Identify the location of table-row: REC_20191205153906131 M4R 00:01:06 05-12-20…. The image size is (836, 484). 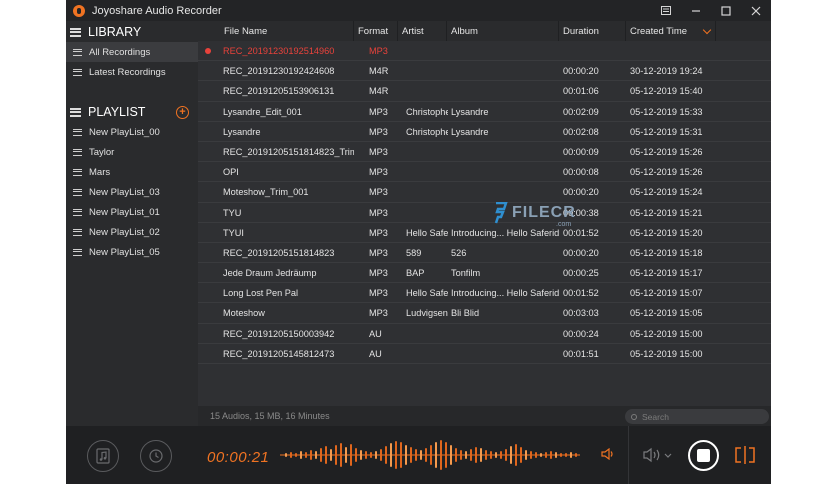
(484, 91).